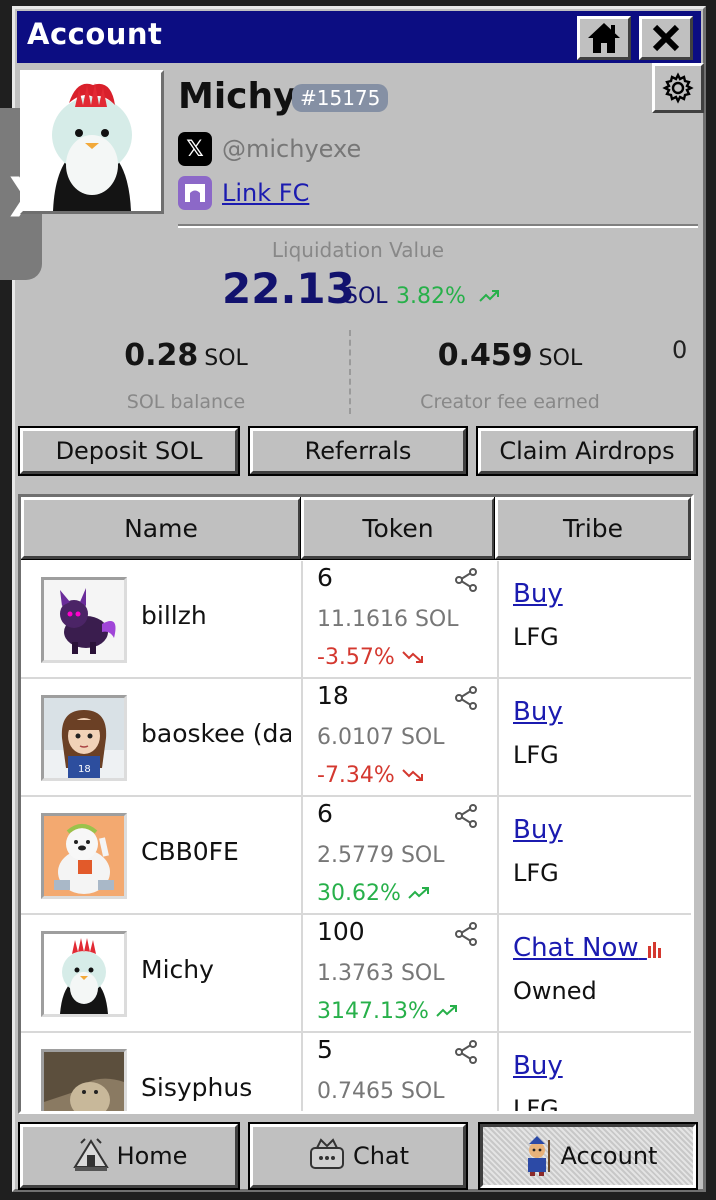  Describe the element at coordinates (366, 296) in the screenshot. I see `liquidation-unit: SOL` at that location.